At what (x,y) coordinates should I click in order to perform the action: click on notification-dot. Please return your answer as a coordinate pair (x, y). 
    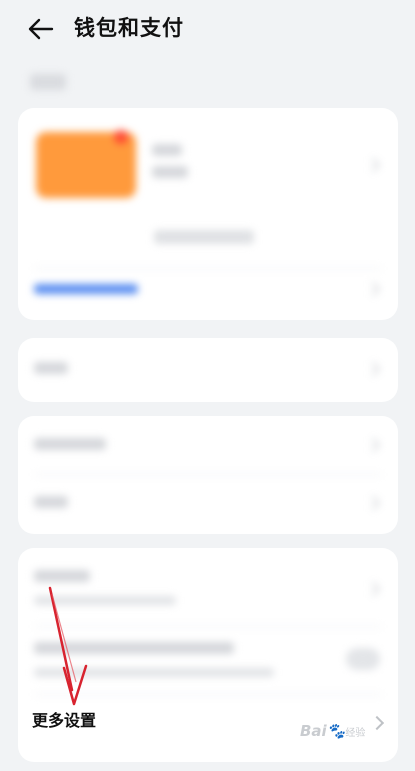
    Looking at the image, I should click on (121, 137).